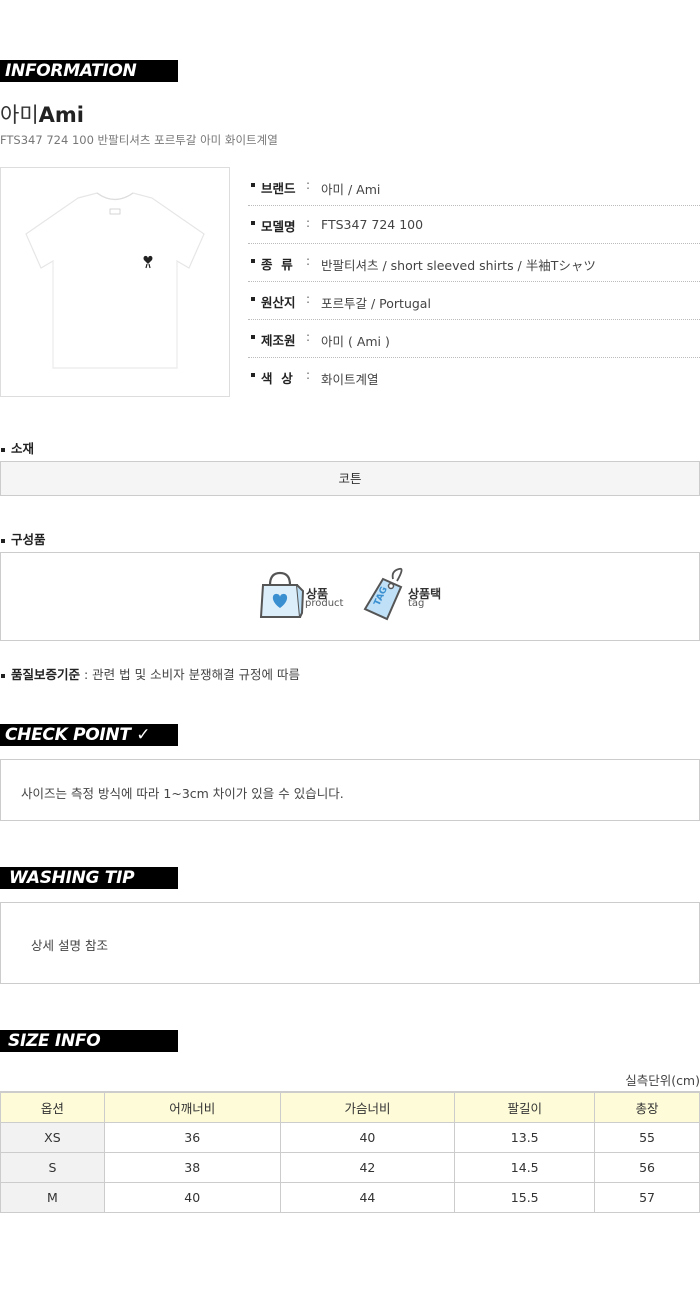 This screenshot has height=1298, width=700. What do you see at coordinates (278, 302) in the screenshot?
I see `spec-label: 원산지` at bounding box center [278, 302].